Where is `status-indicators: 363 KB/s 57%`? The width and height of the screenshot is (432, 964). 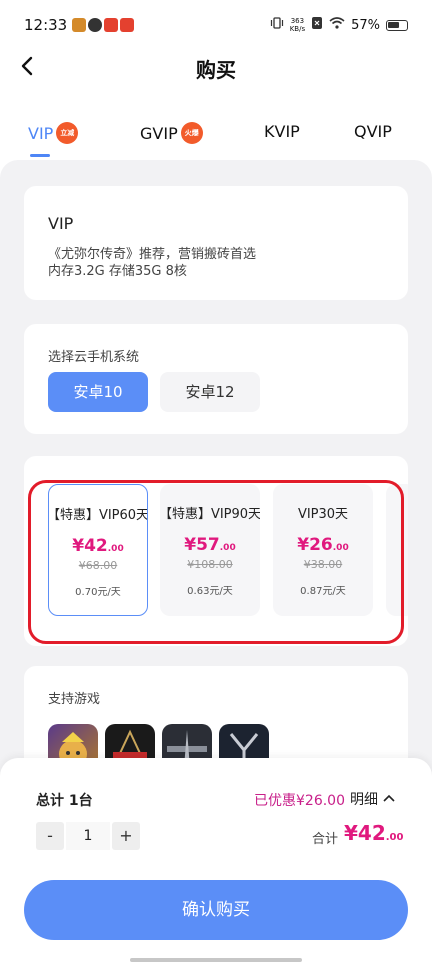 status-indicators: 363 KB/s 57% is located at coordinates (339, 25).